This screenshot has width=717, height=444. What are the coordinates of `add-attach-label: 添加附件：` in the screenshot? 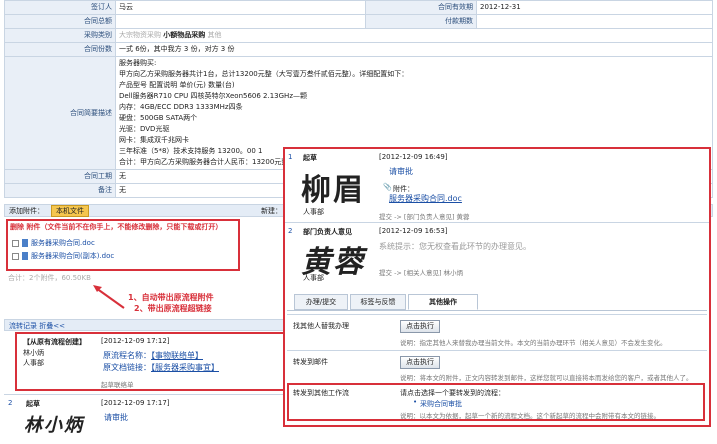 It's located at (26, 211).